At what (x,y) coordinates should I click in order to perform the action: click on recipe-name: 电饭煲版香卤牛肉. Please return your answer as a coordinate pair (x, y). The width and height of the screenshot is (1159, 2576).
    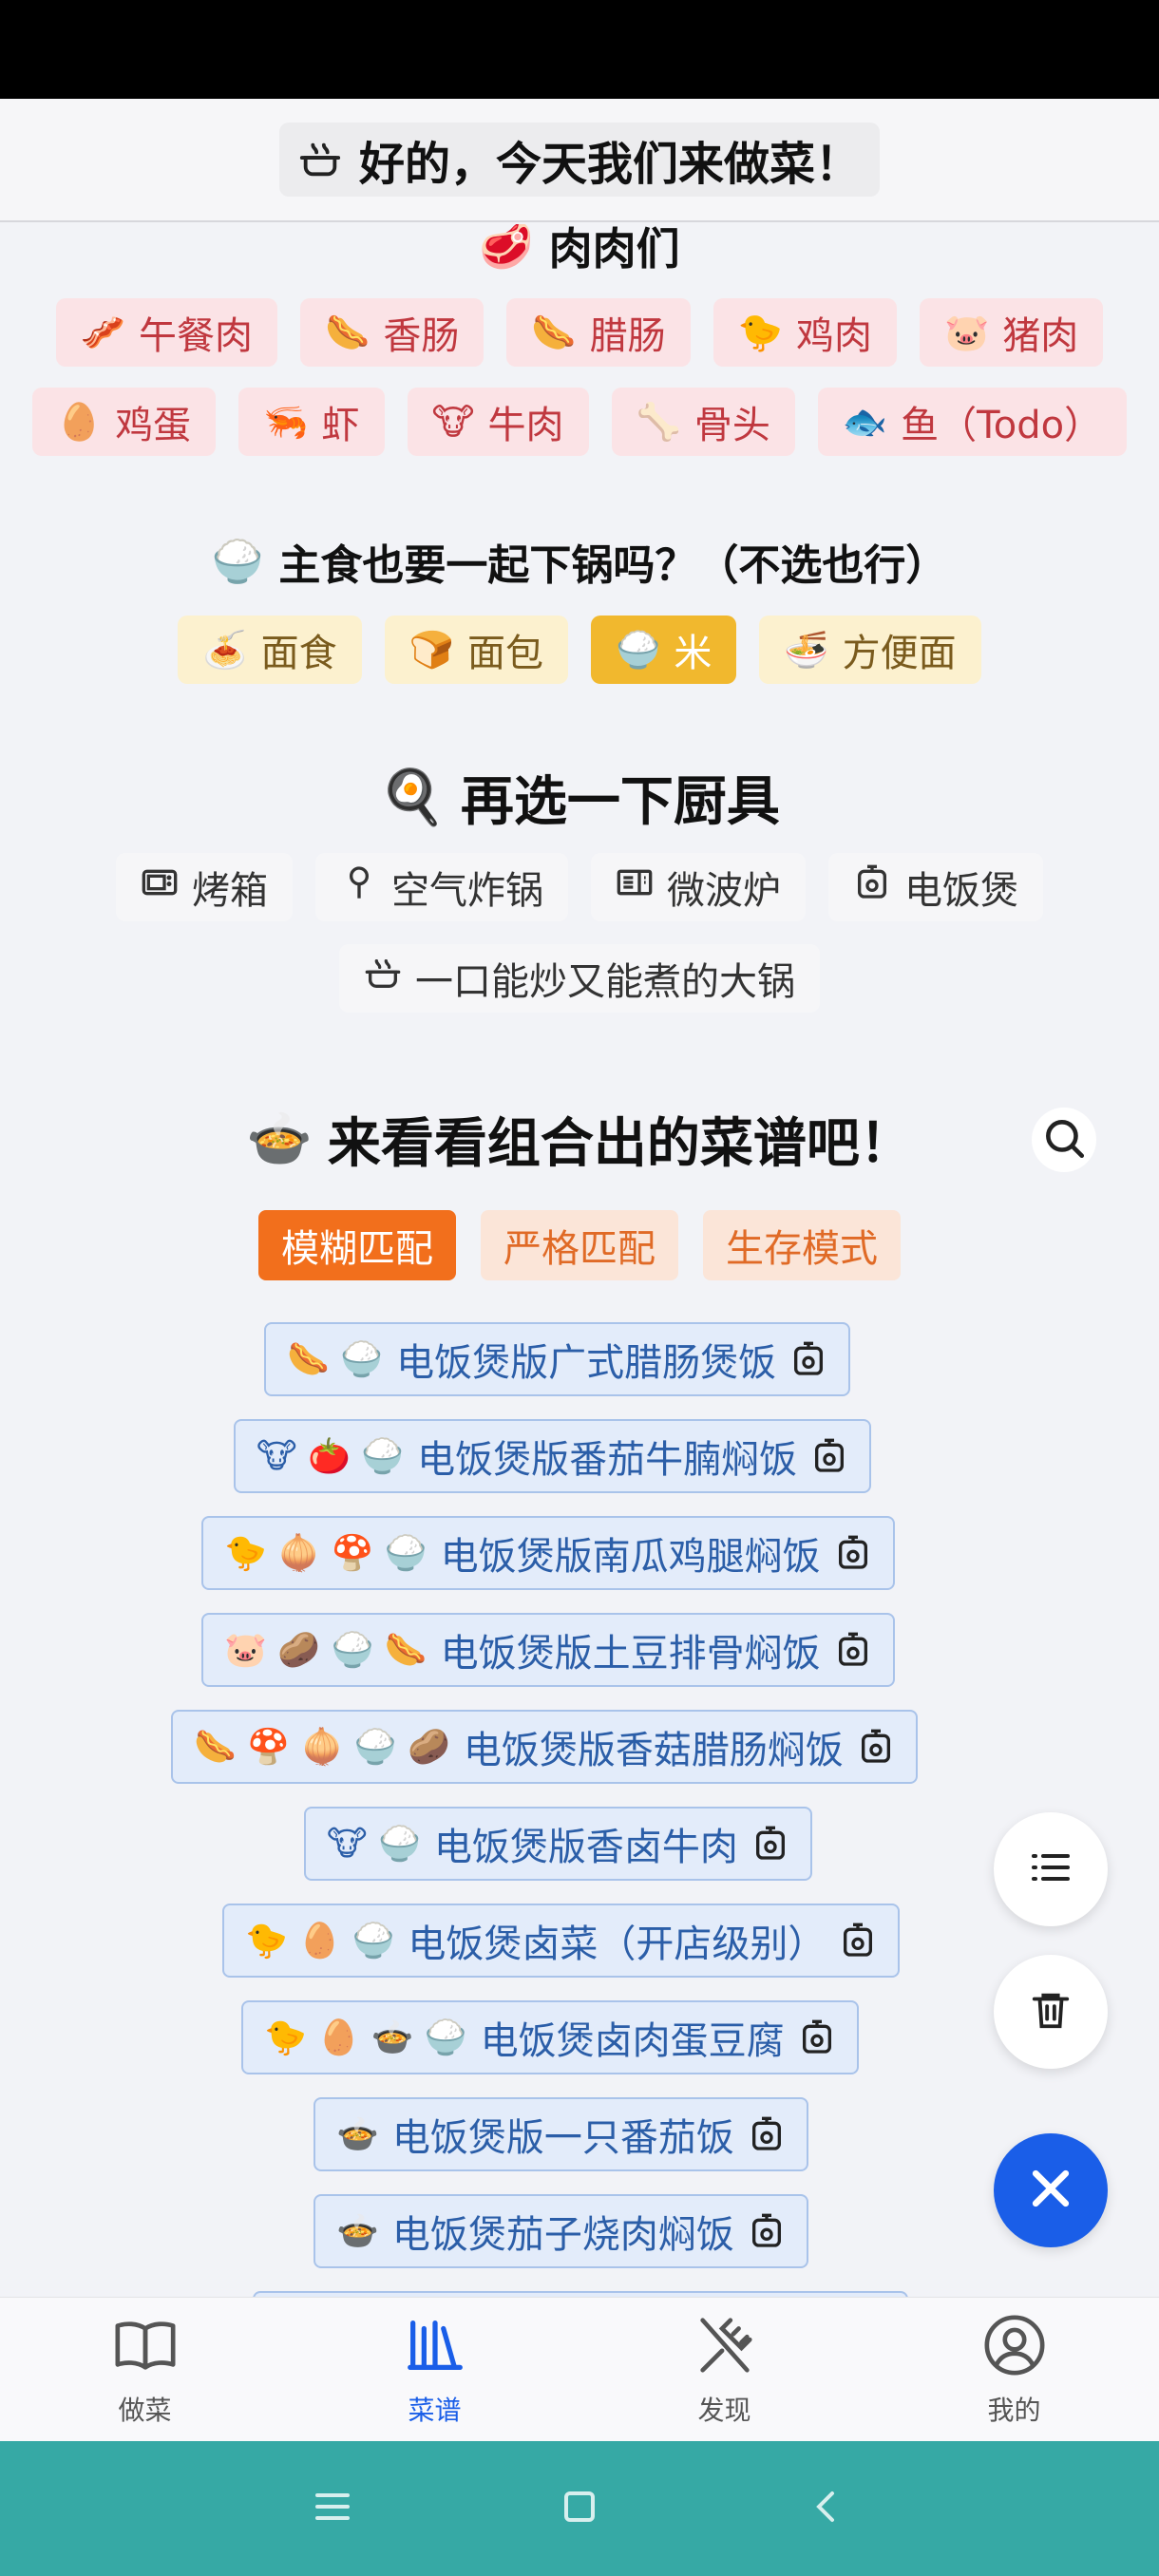
    Looking at the image, I should click on (585, 1847).